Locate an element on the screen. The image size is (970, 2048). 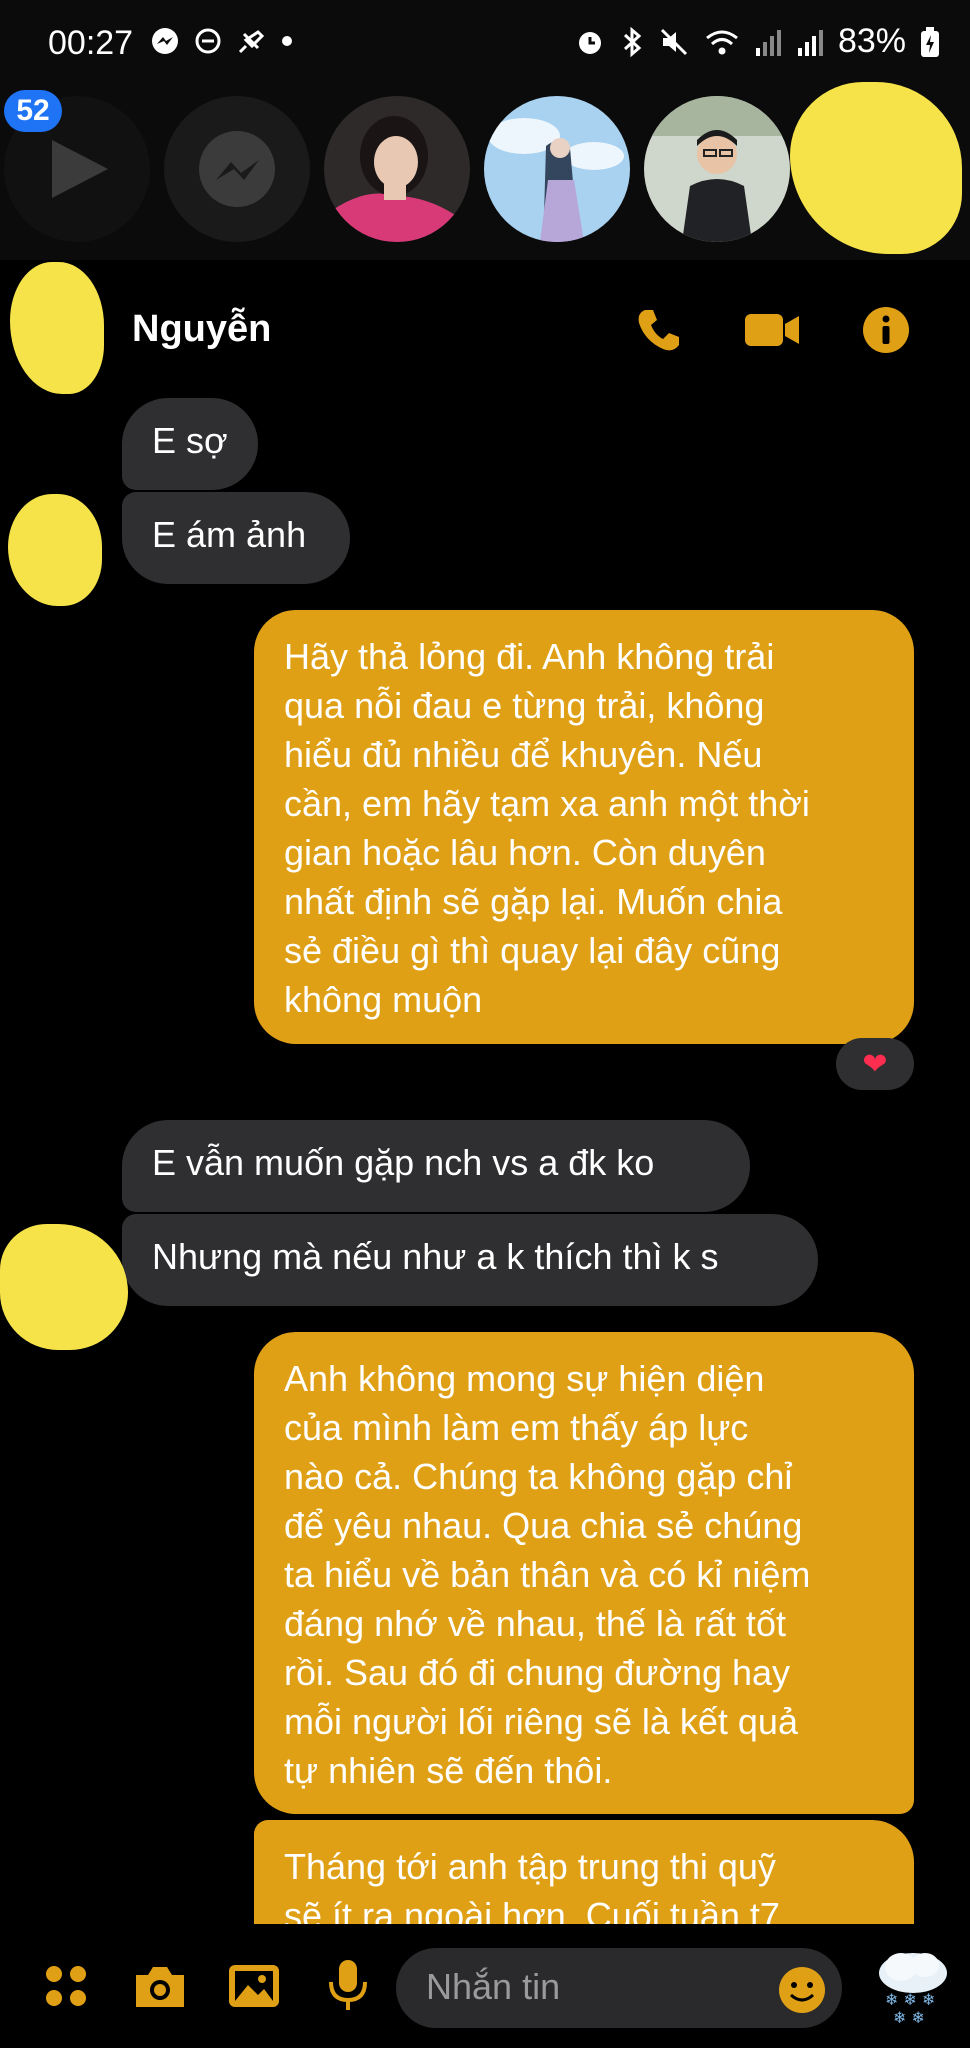
message-incoming: E vẫn muốn gặp nch vs a đk ko is located at coordinates (436, 1166).